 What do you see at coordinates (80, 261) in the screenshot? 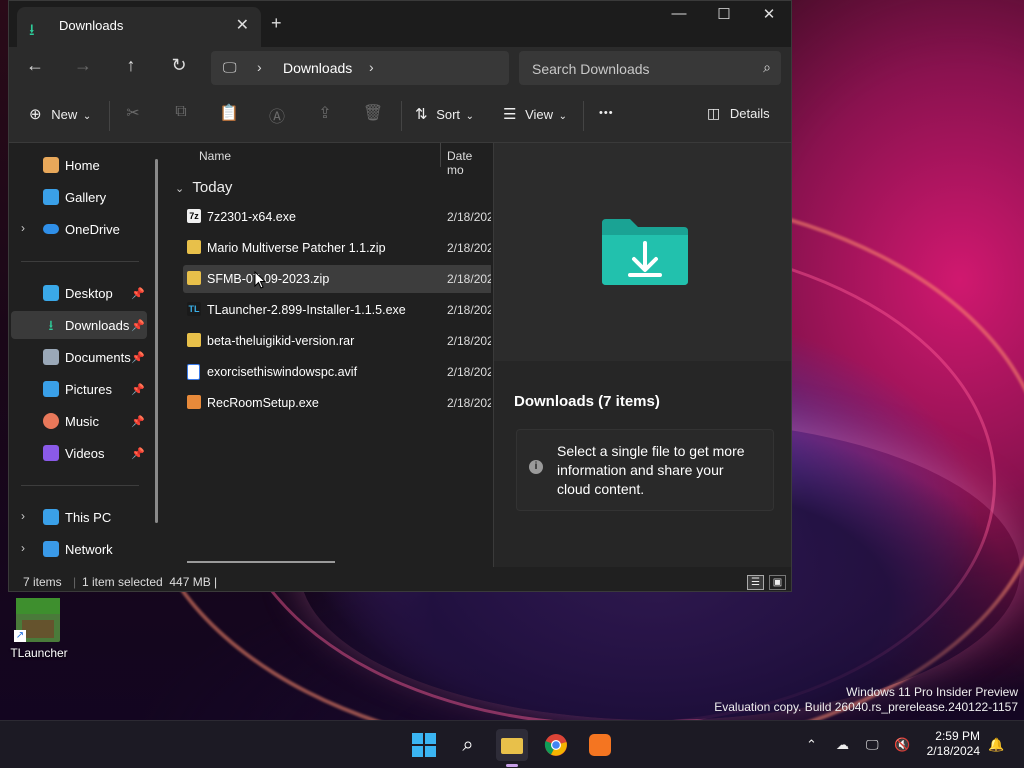
I see `sidebar-divider` at bounding box center [80, 261].